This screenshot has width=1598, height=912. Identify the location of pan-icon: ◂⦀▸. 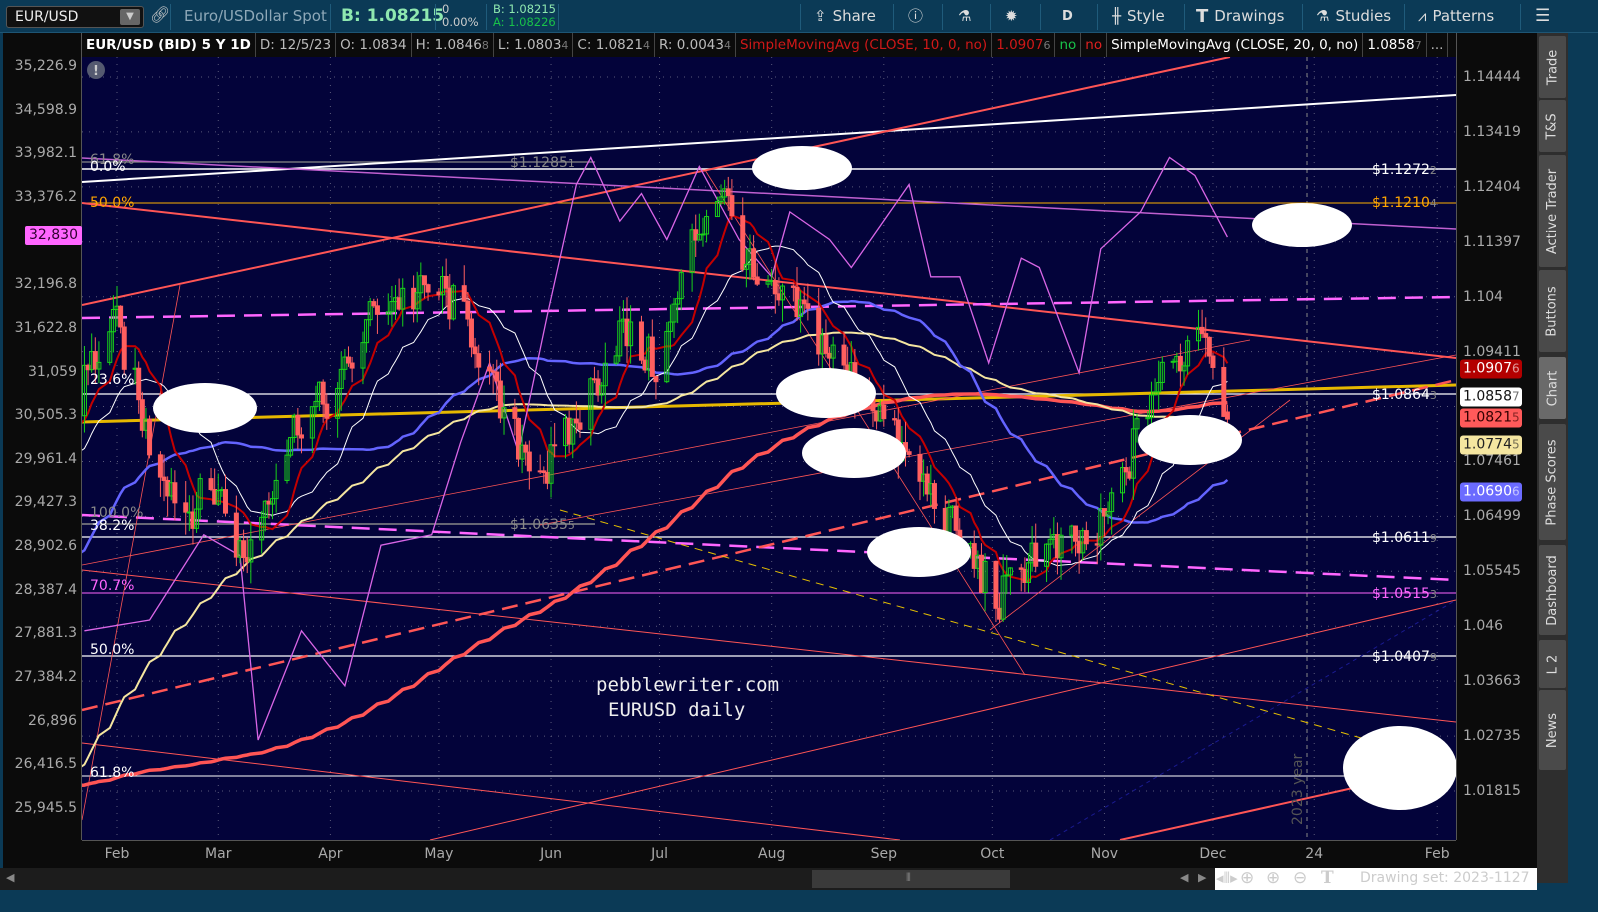
(1227, 878).